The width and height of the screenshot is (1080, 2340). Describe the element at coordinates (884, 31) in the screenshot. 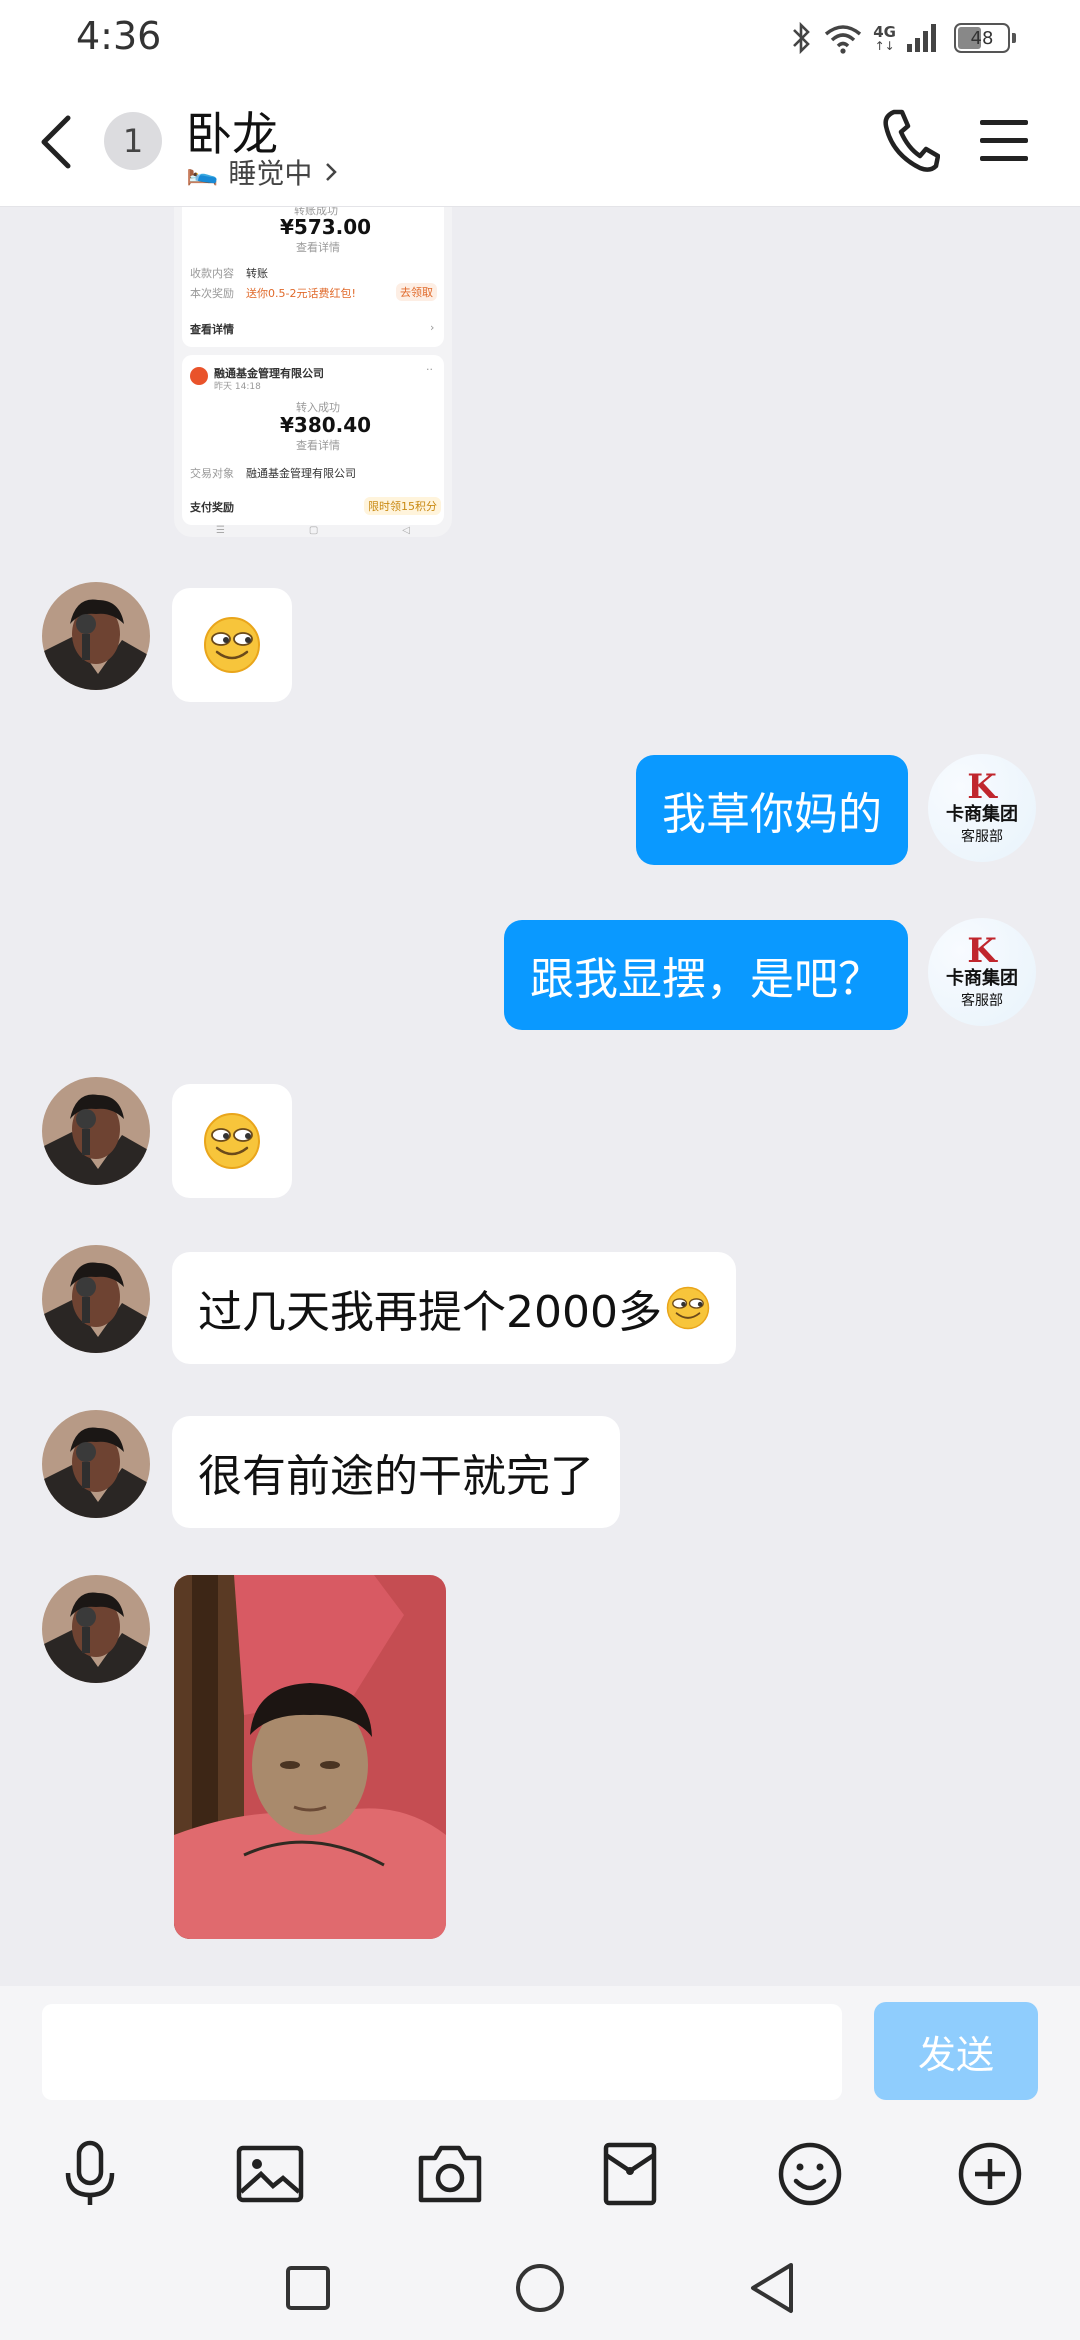

I see `network-type-label: 4G` at that location.